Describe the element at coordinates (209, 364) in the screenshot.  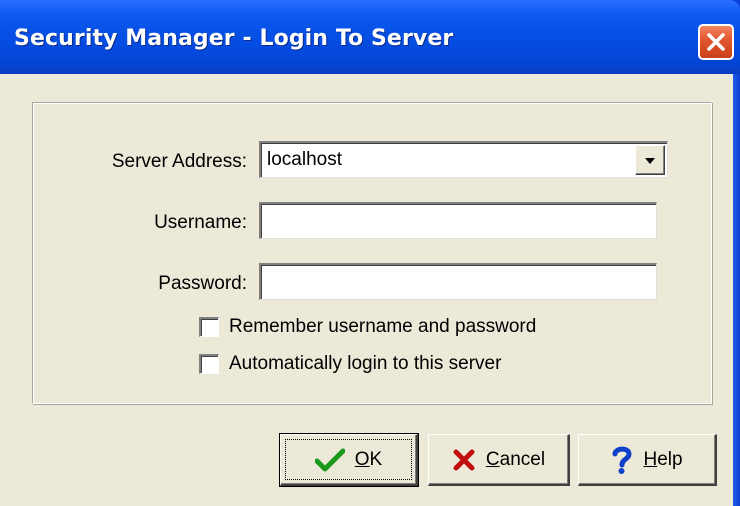
I see `auto-login-checkbox` at that location.